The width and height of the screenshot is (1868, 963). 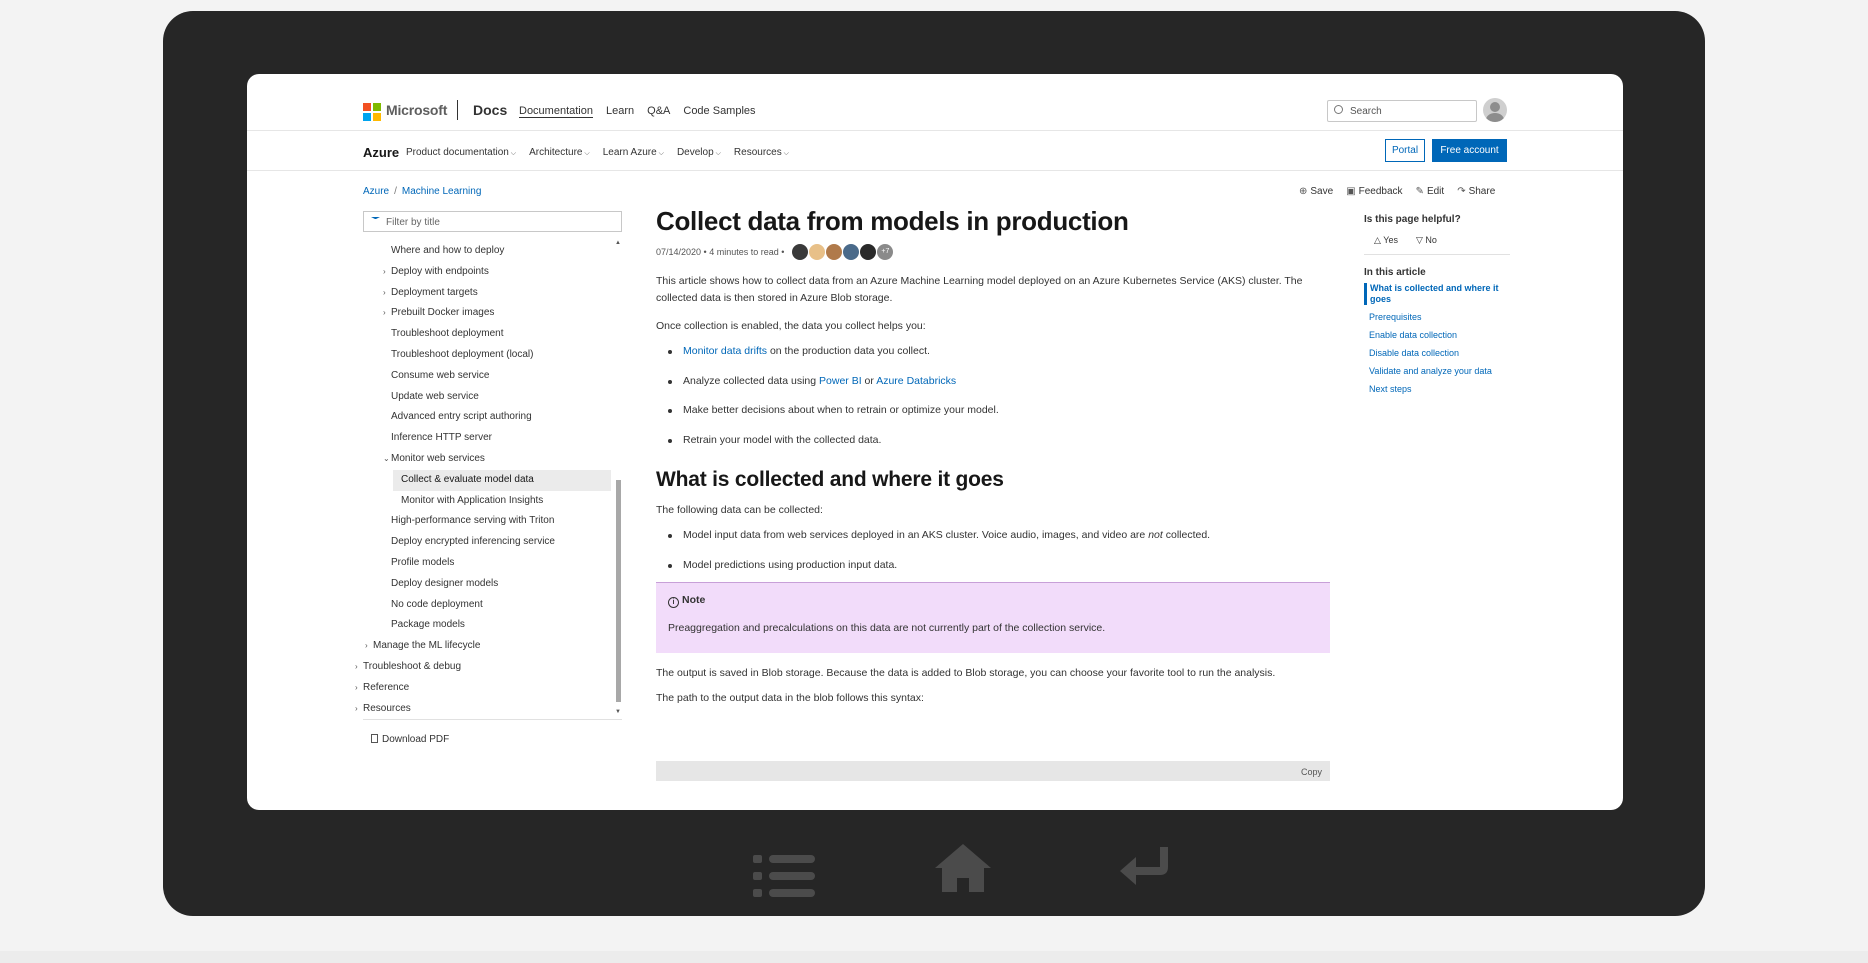 I want to click on nav-code-samples: Code Samples, so click(x=719, y=111).